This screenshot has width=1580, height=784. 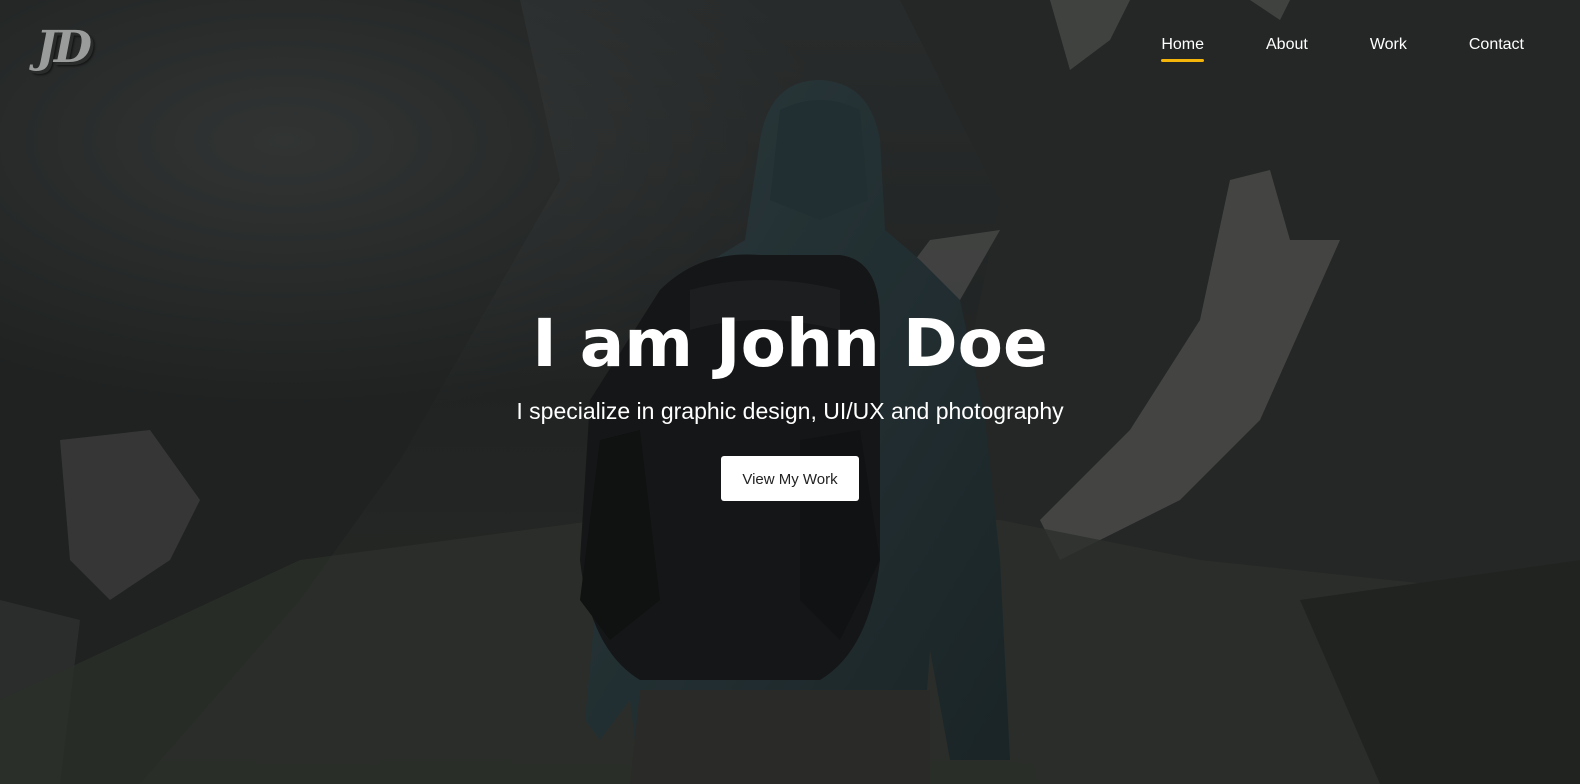 What do you see at coordinates (790, 478) in the screenshot?
I see `view-my-work-button: View My Work` at bounding box center [790, 478].